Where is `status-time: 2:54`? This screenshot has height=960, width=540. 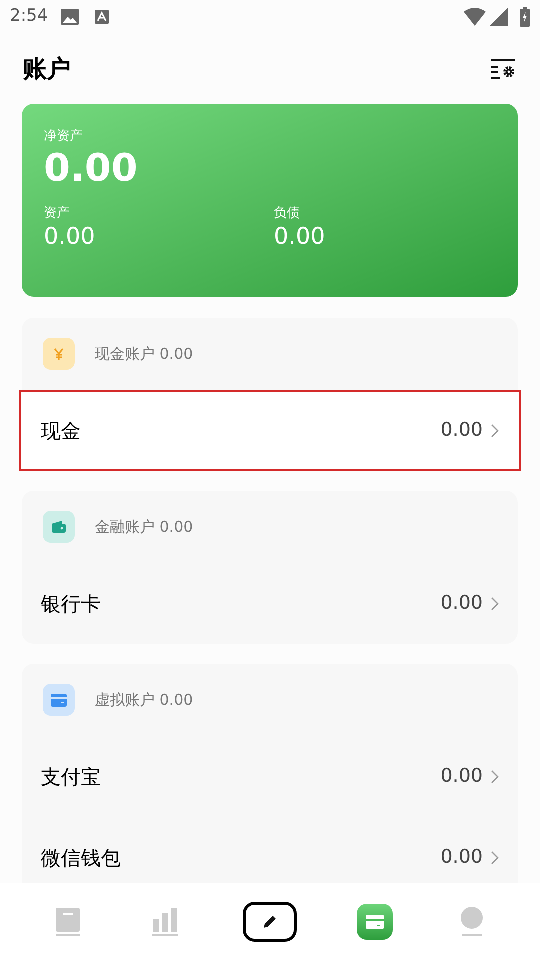
status-time: 2:54 is located at coordinates (29, 16).